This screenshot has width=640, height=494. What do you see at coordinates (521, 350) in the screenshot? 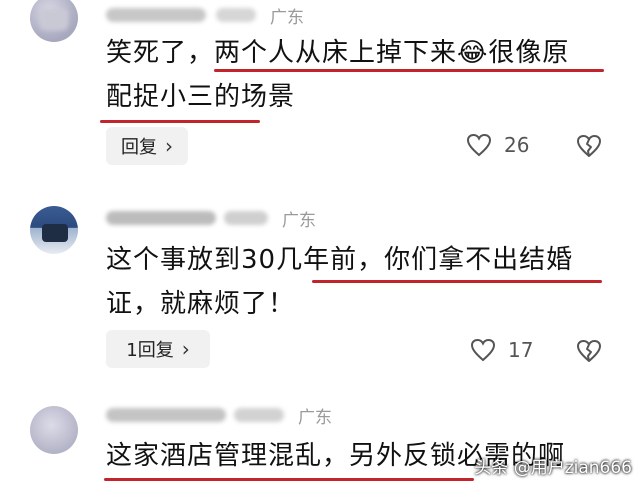
I see `like-count: 17` at bounding box center [521, 350].